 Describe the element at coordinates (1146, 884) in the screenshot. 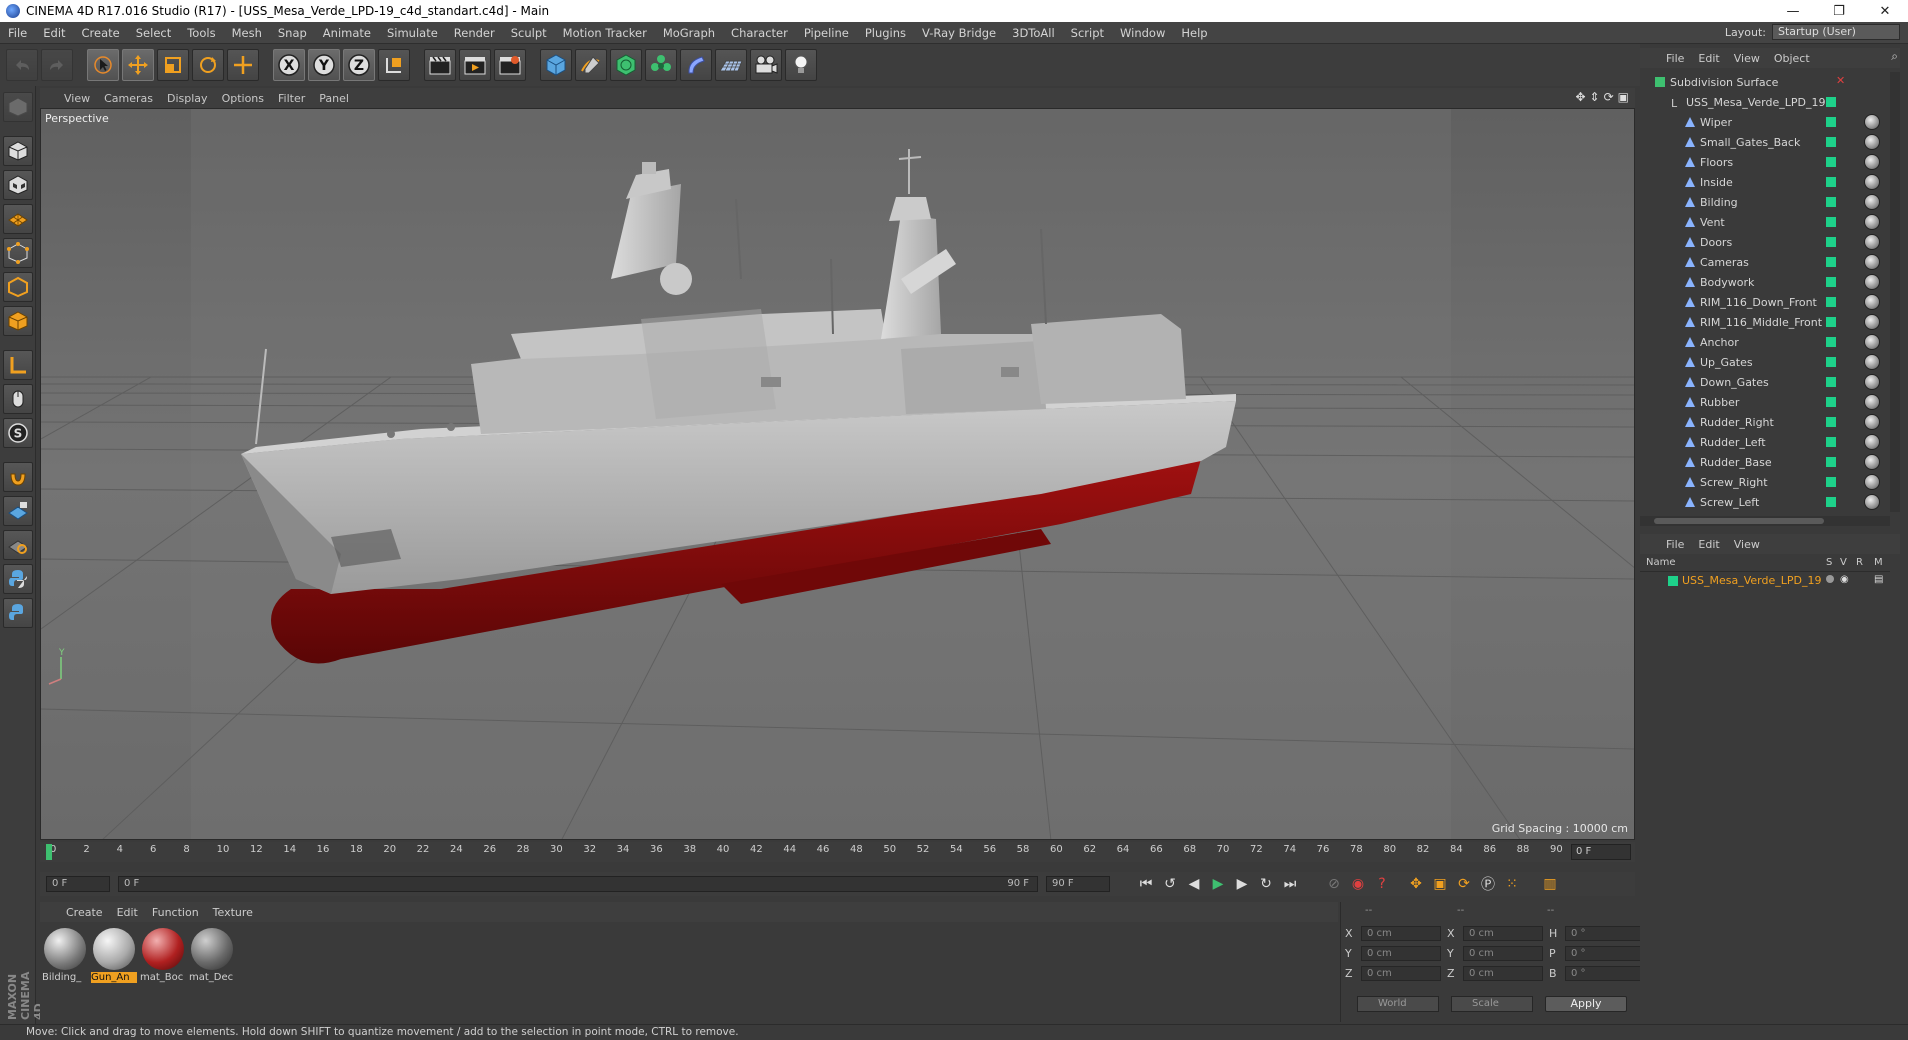

I see `go-to-start-button: ⏮` at that location.